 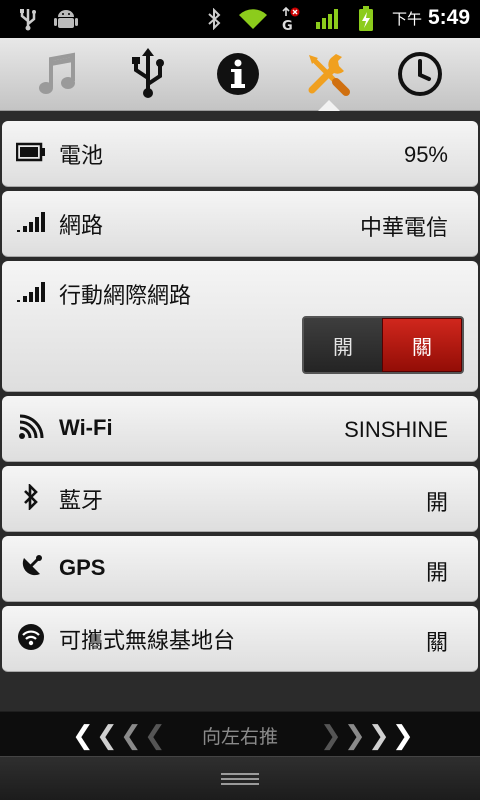 I want to click on toggle-off-option: 關, so click(x=422, y=345).